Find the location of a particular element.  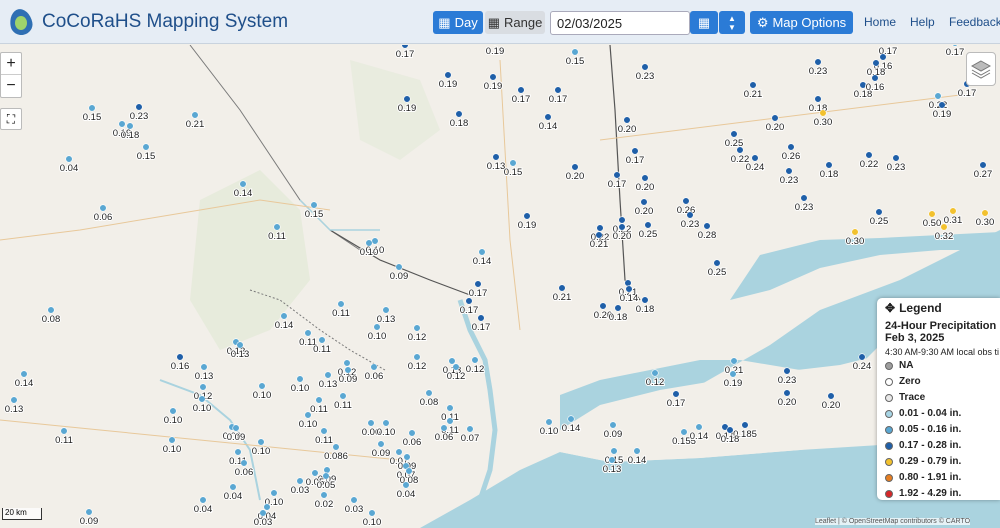

zoom-in-button: + is located at coordinates (11, 64).